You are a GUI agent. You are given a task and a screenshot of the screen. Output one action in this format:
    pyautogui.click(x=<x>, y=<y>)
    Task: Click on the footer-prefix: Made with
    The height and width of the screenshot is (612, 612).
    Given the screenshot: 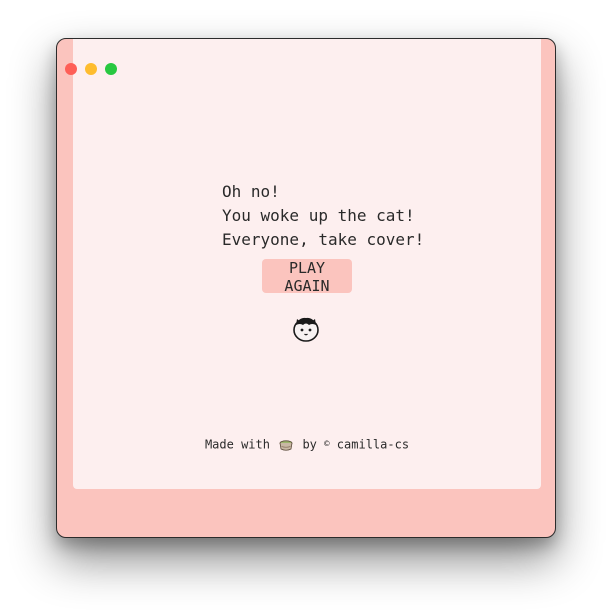 What is the action you would take?
    pyautogui.click(x=237, y=444)
    